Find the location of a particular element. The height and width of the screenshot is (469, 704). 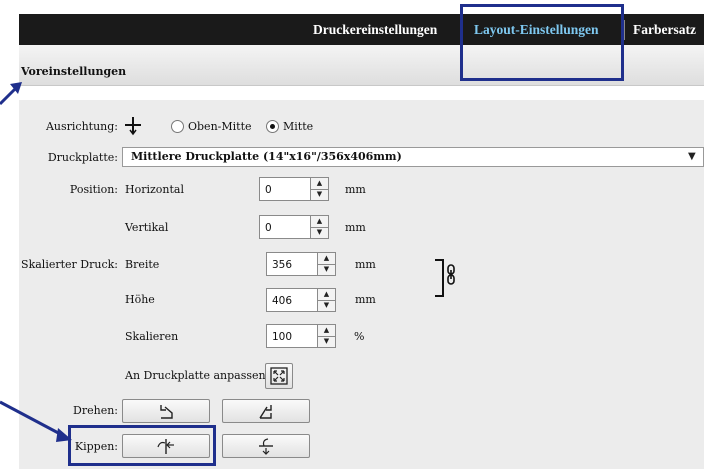

annotation-arrows is located at coordinates (36, 262).